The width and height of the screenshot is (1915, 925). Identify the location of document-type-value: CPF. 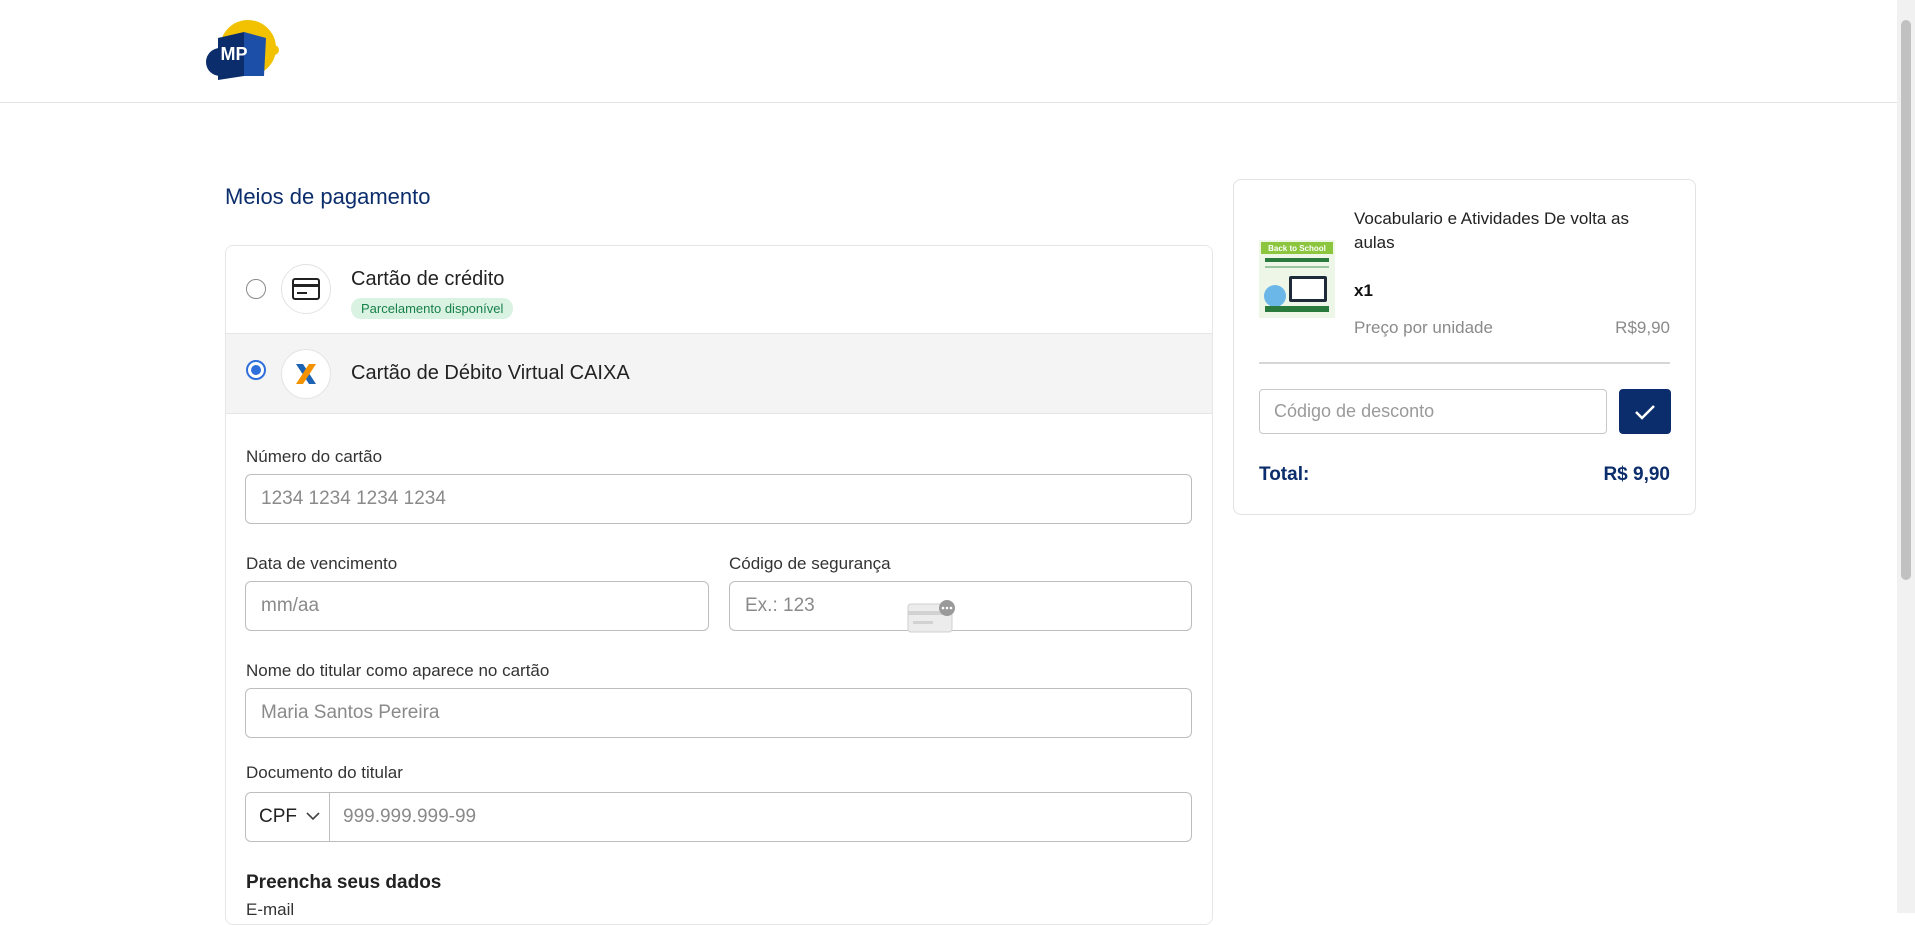
(278, 816).